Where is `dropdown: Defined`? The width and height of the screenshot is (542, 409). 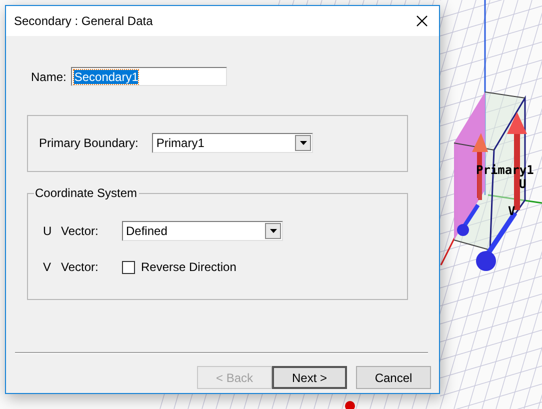
dropdown: Defined is located at coordinates (202, 231).